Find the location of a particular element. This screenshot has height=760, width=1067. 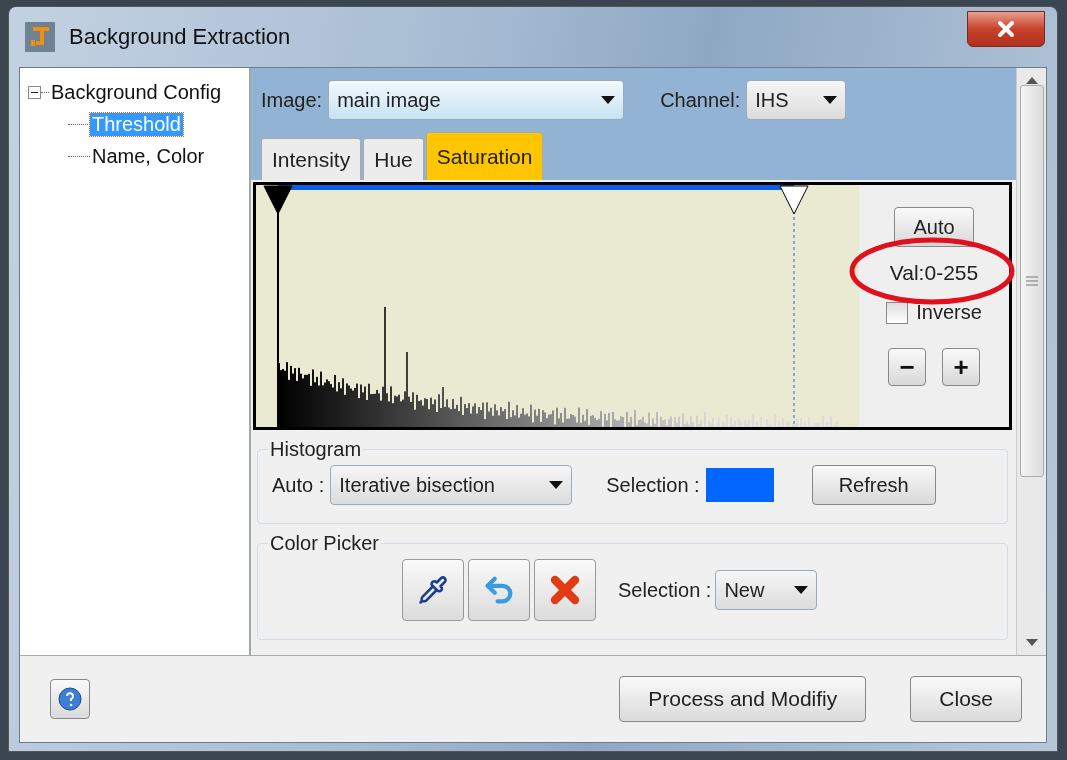

collapse-icon is located at coordinates (34, 92).